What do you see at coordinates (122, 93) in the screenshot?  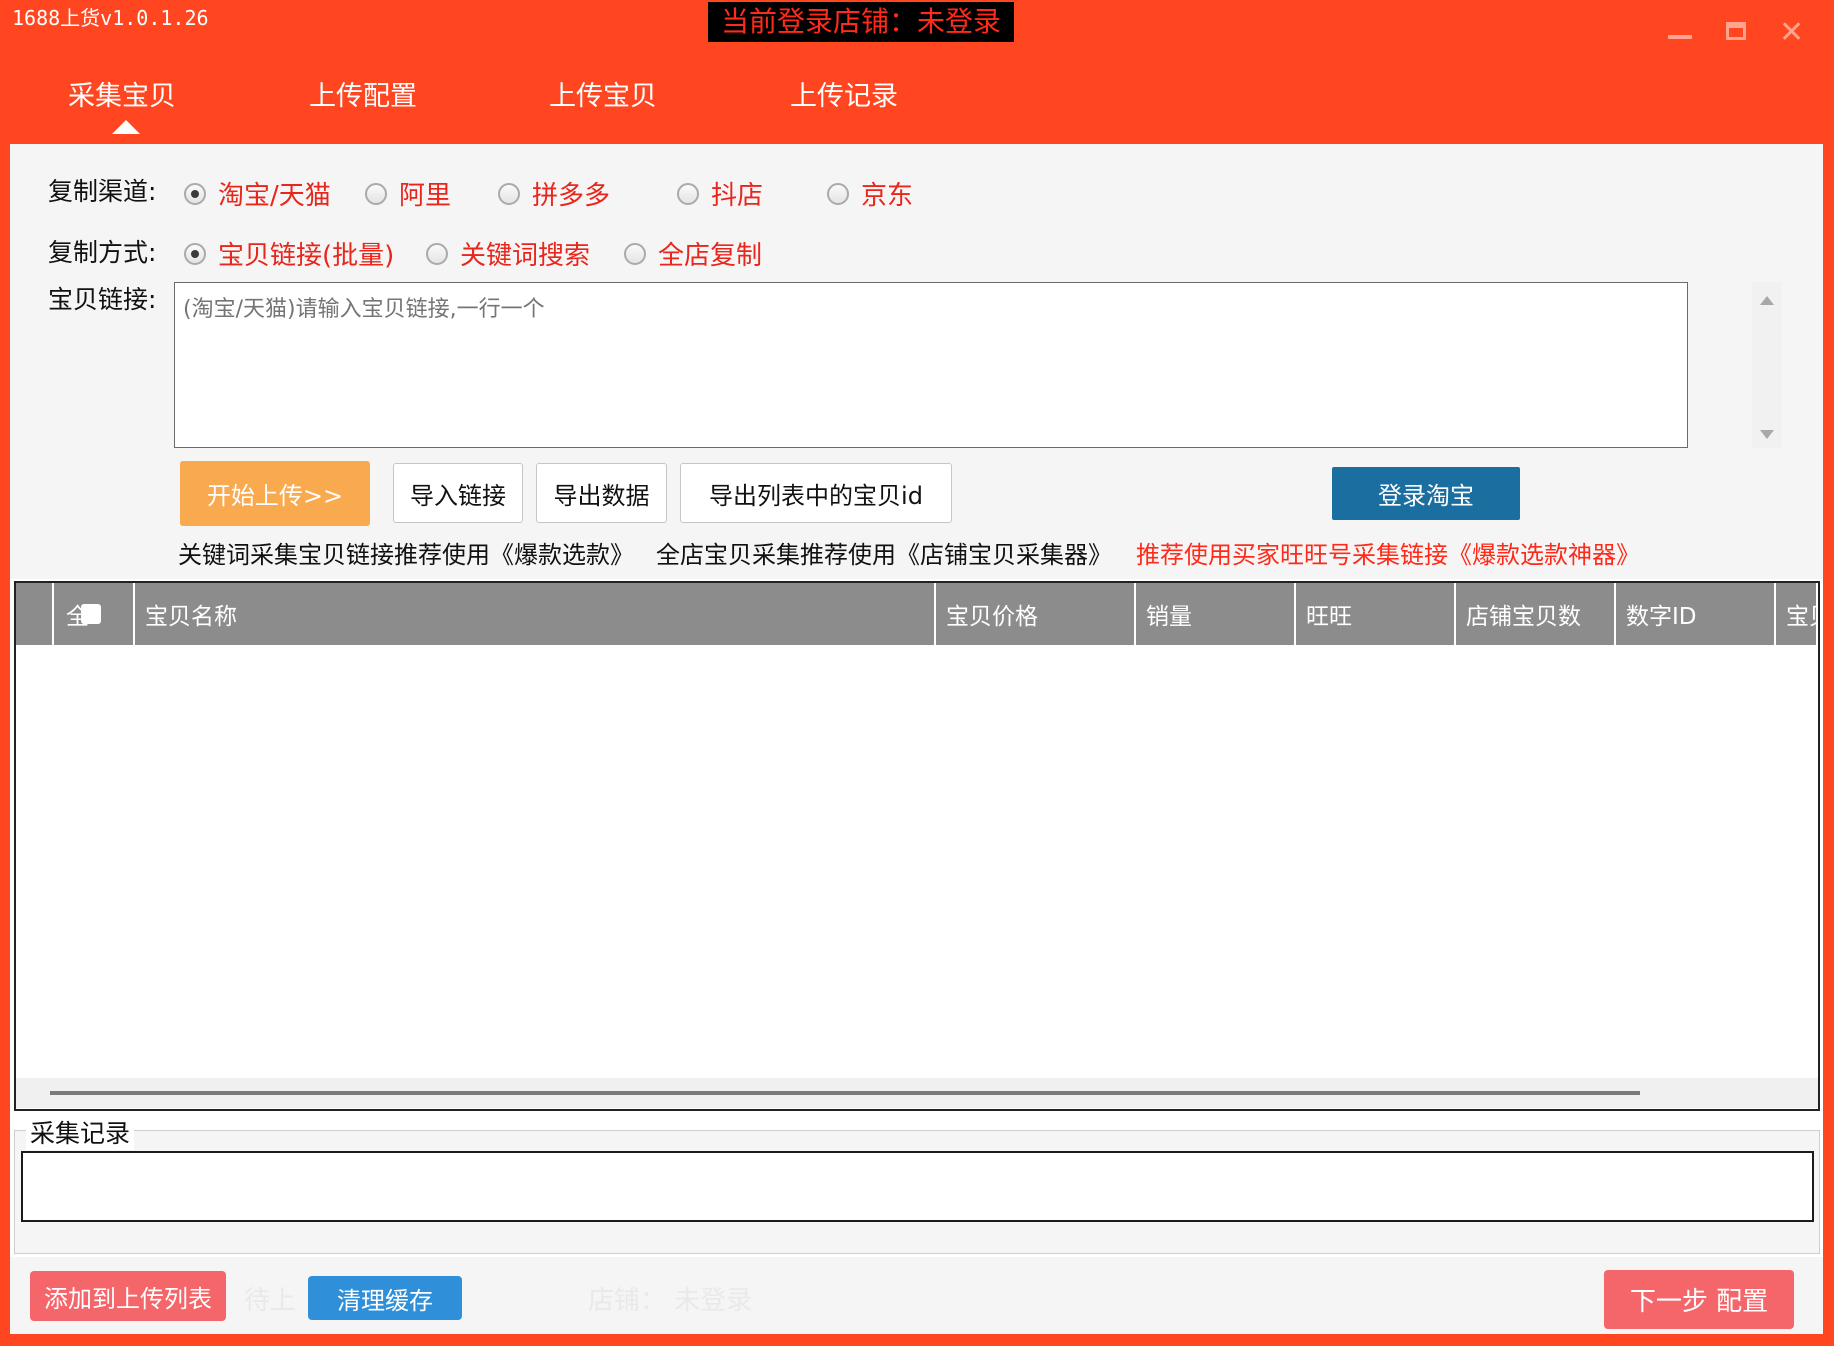 I see `tab-collect: 采集宝贝` at bounding box center [122, 93].